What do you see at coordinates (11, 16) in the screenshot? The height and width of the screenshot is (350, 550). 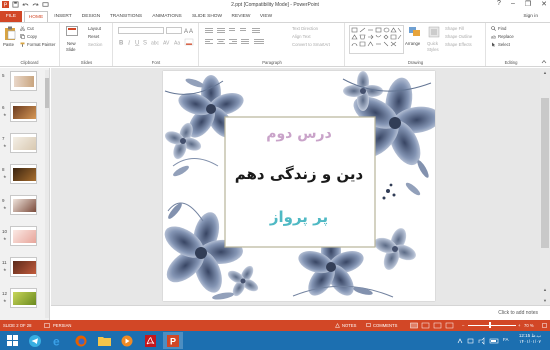 I see `tab-file: FILE` at bounding box center [11, 16].